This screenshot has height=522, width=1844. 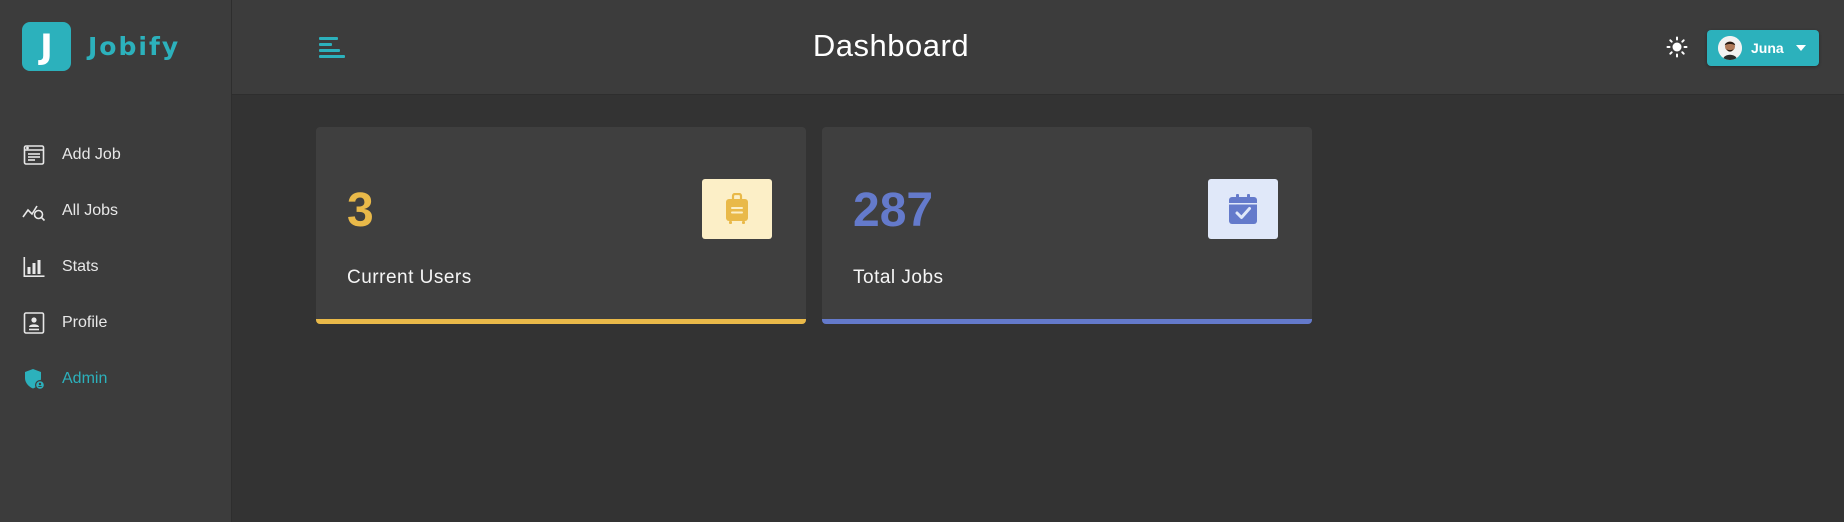 I want to click on caret-down-icon, so click(x=1800, y=48).